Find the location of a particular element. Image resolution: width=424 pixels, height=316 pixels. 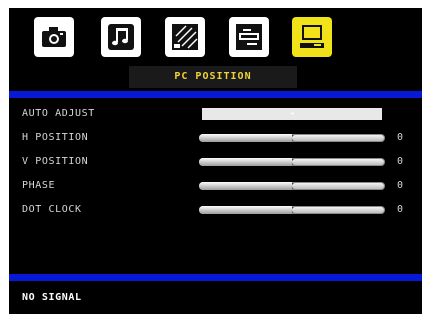

bottom-divider is located at coordinates (215, 277).